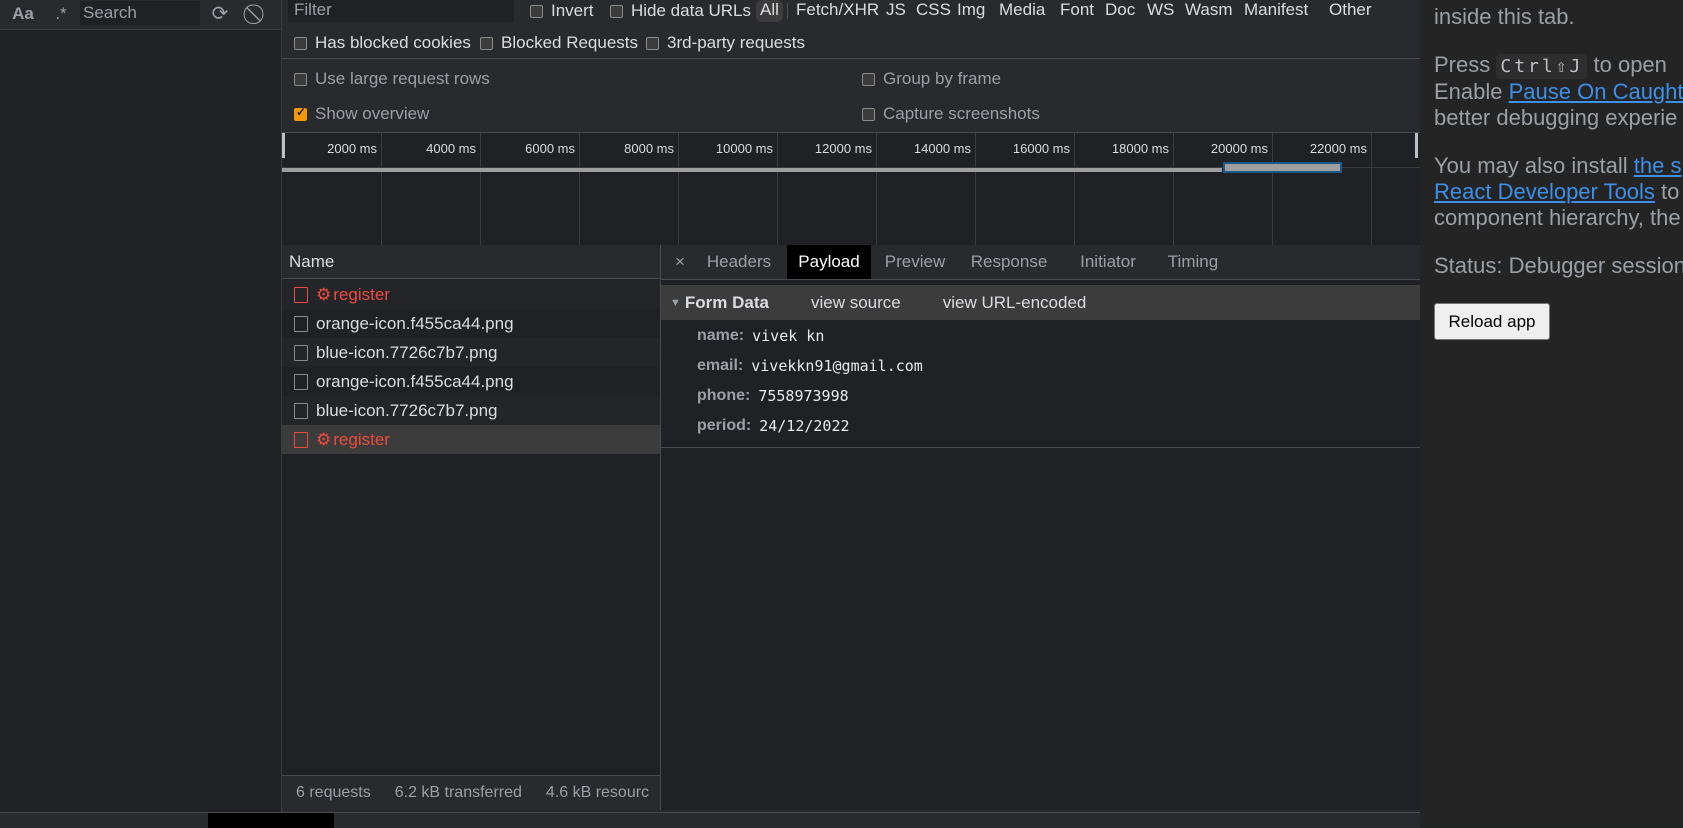 The image size is (1683, 828). I want to click on type-filter-media: Media, so click(1022, 11).